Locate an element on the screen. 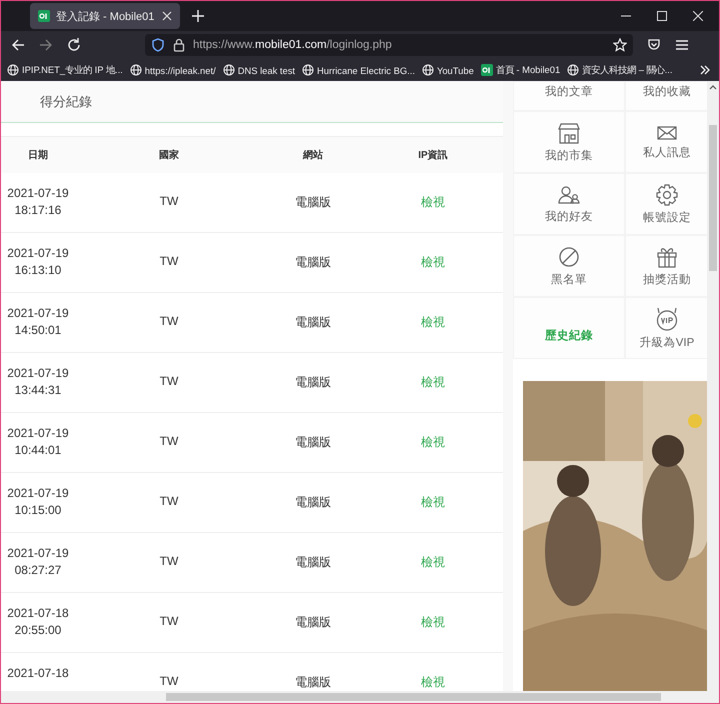 The width and height of the screenshot is (720, 704). menu-item: 抽獎活動 is located at coordinates (666, 266).